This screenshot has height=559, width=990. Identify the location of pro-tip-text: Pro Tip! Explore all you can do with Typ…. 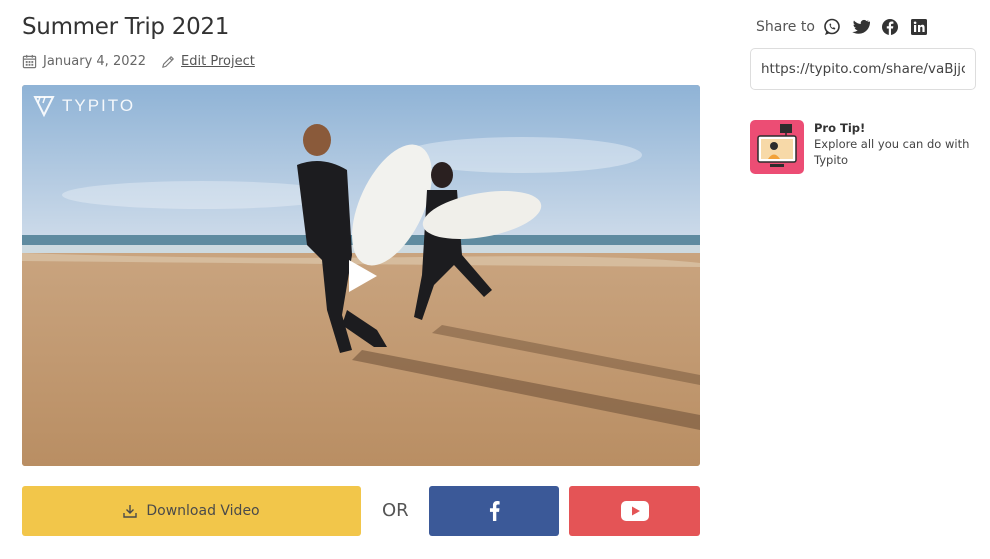
(894, 147).